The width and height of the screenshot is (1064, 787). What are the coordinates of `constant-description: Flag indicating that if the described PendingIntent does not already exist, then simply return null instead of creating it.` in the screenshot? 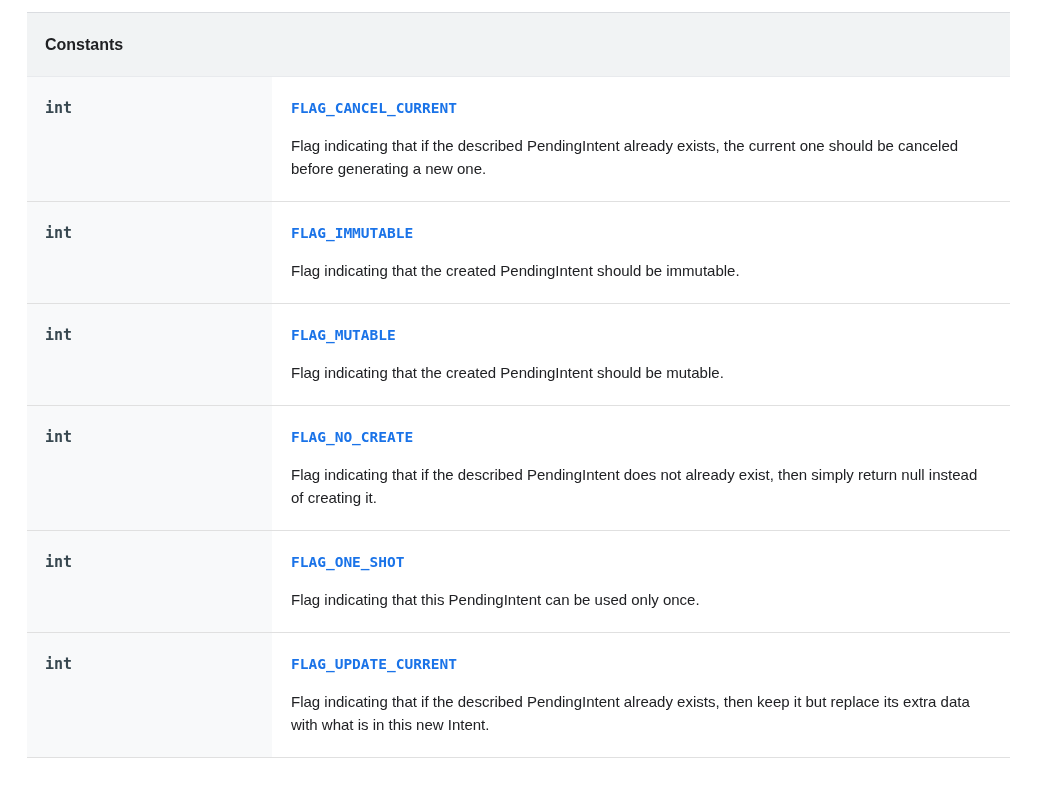 It's located at (635, 486).